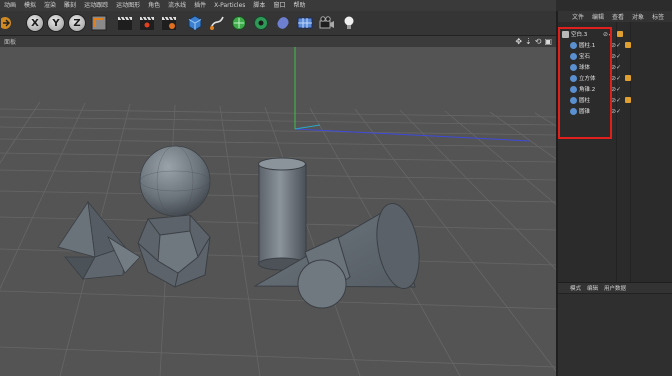 The height and width of the screenshot is (376, 672). Describe the element at coordinates (35, 23) in the screenshot. I see `x-axis-lock-button: X` at that location.